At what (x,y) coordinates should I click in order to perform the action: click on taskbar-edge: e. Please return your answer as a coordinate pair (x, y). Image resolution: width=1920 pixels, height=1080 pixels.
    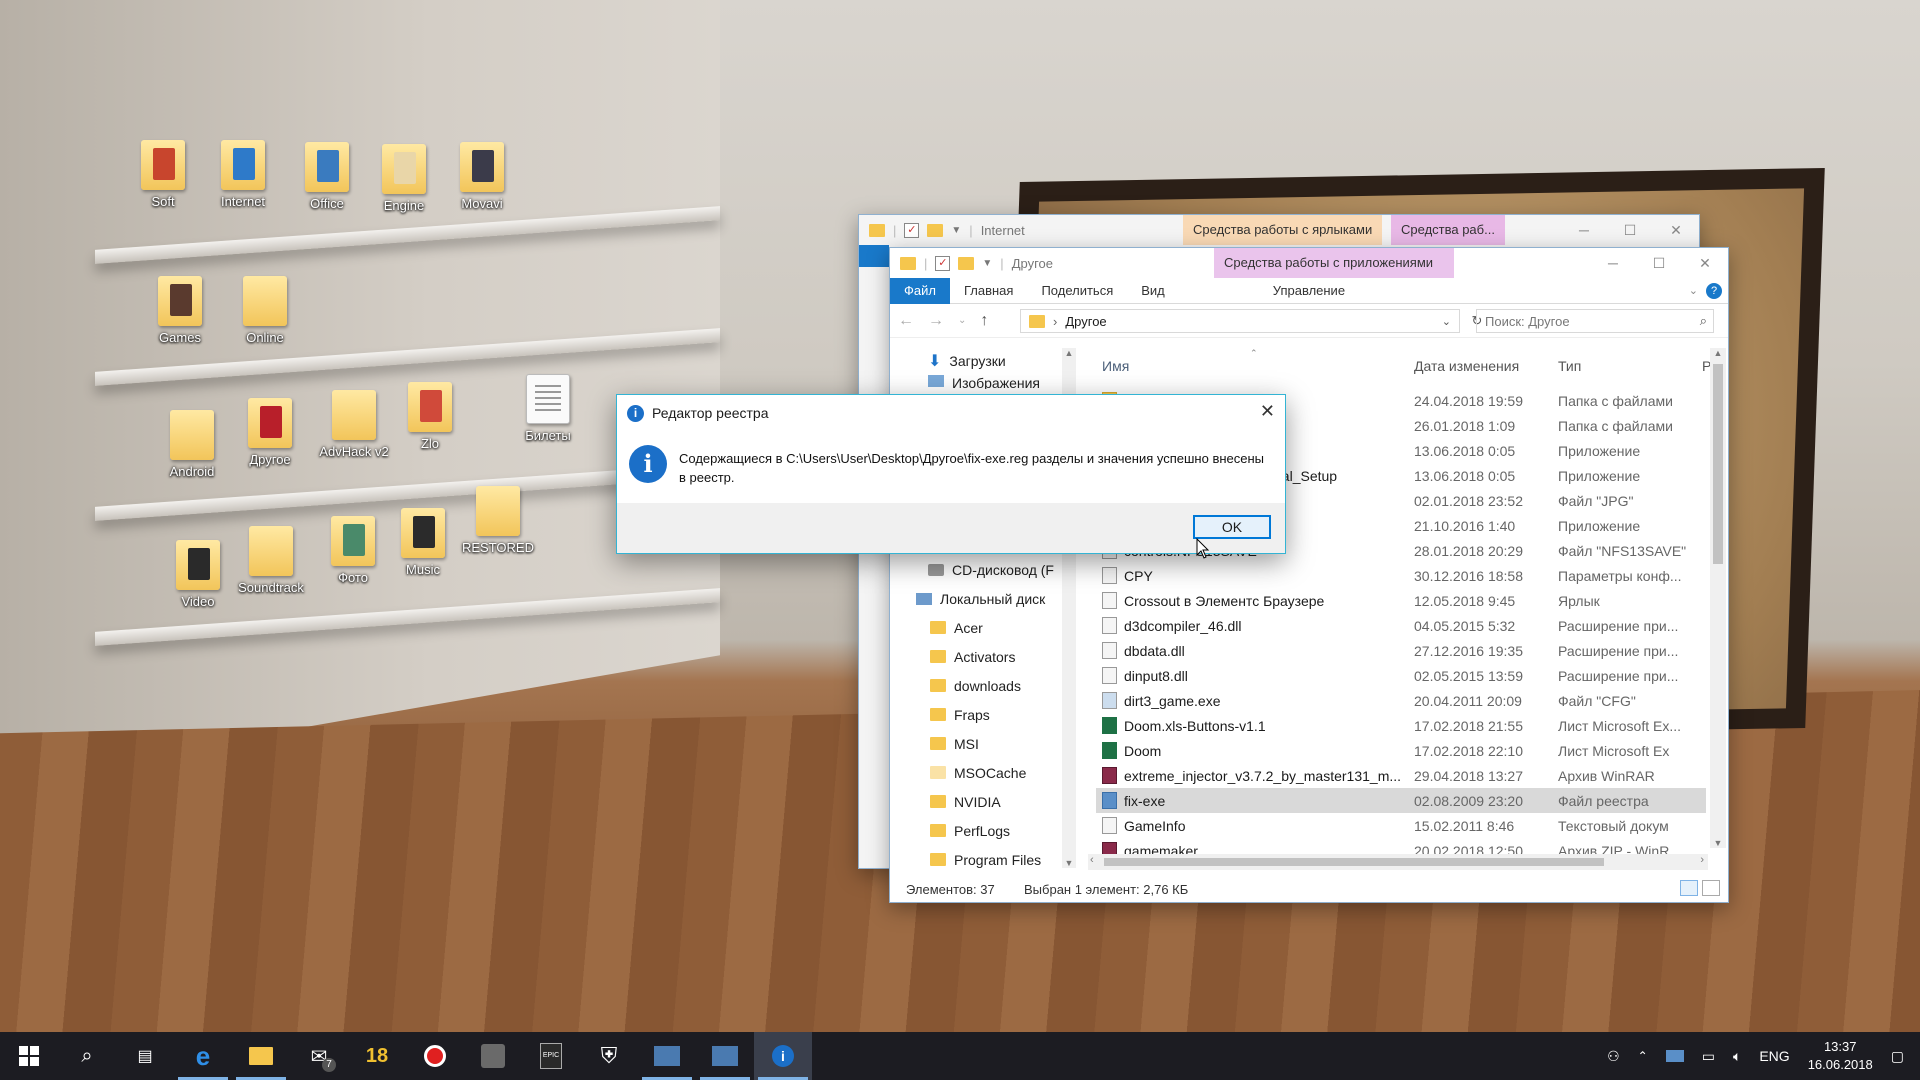
    Looking at the image, I should click on (203, 1056).